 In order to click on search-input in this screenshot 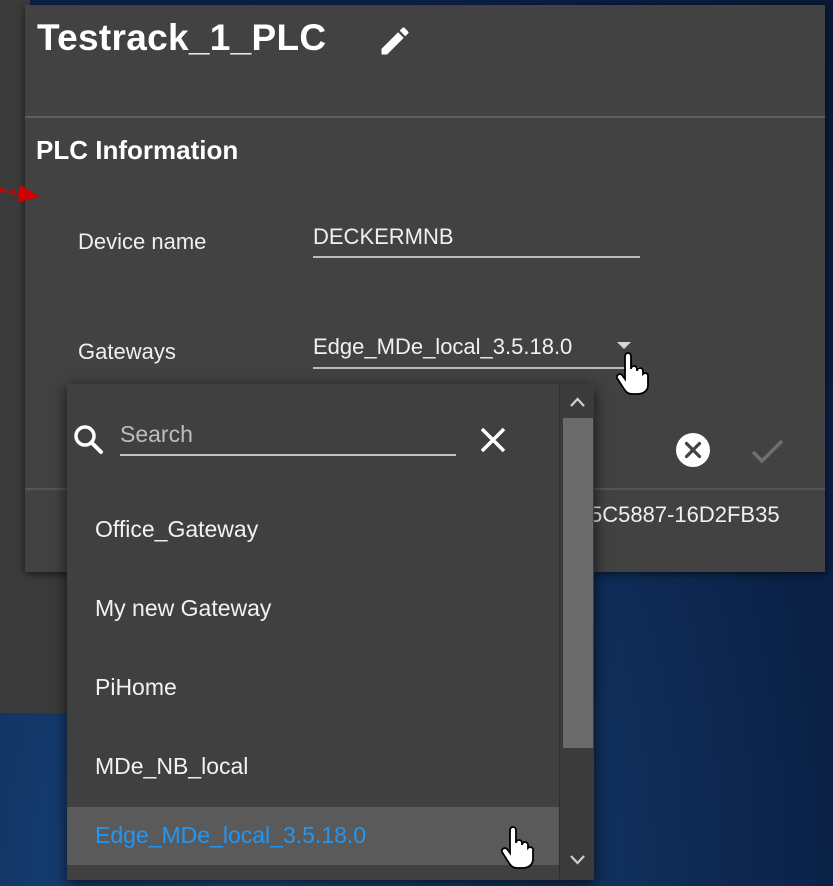, I will do `click(288, 435)`.